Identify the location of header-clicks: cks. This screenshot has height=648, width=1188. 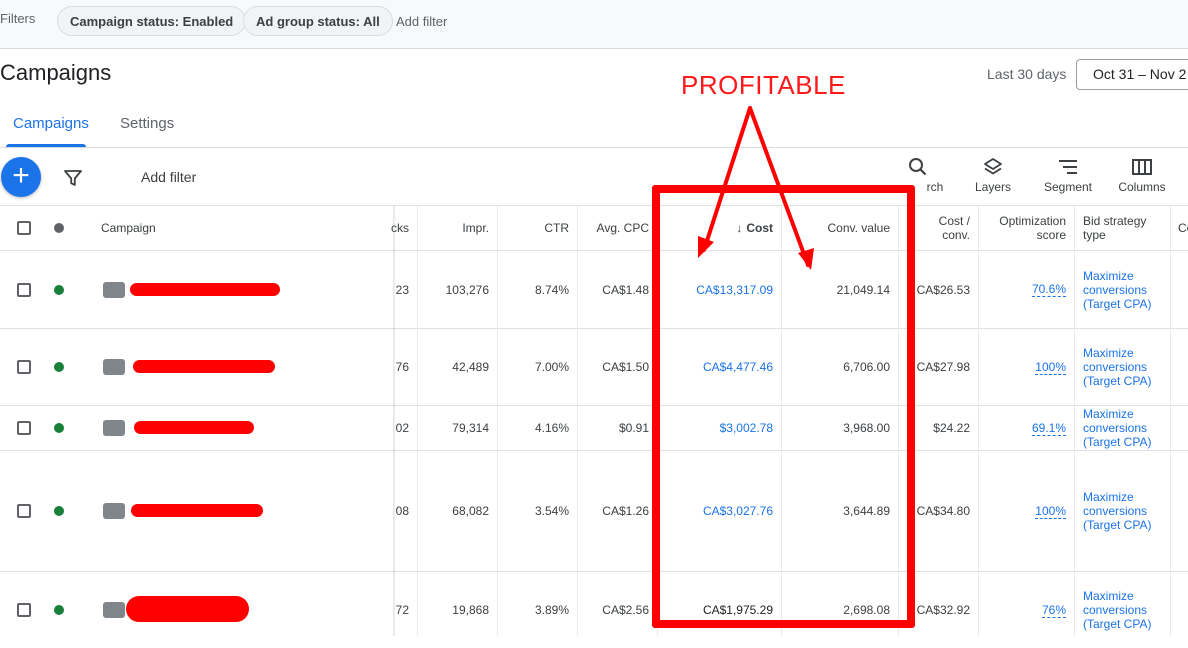
(404, 228).